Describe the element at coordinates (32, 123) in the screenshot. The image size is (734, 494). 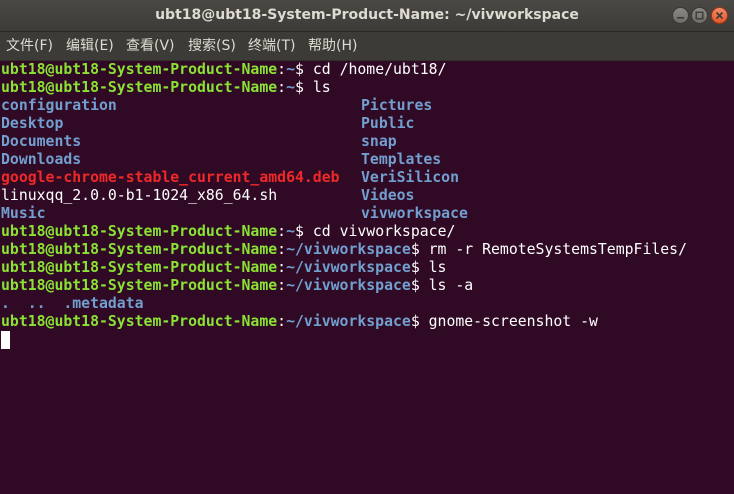
I see `ls-entry: Desktop` at that location.